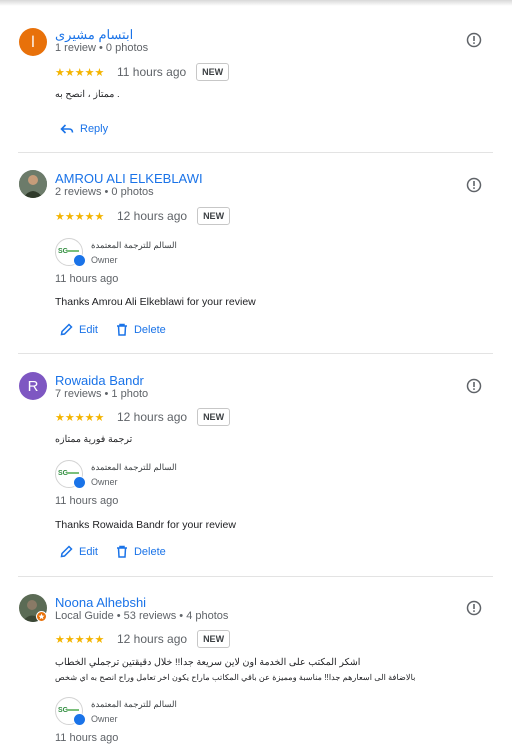 This screenshot has height=751, width=512. I want to click on avatar, so click(33, 184).